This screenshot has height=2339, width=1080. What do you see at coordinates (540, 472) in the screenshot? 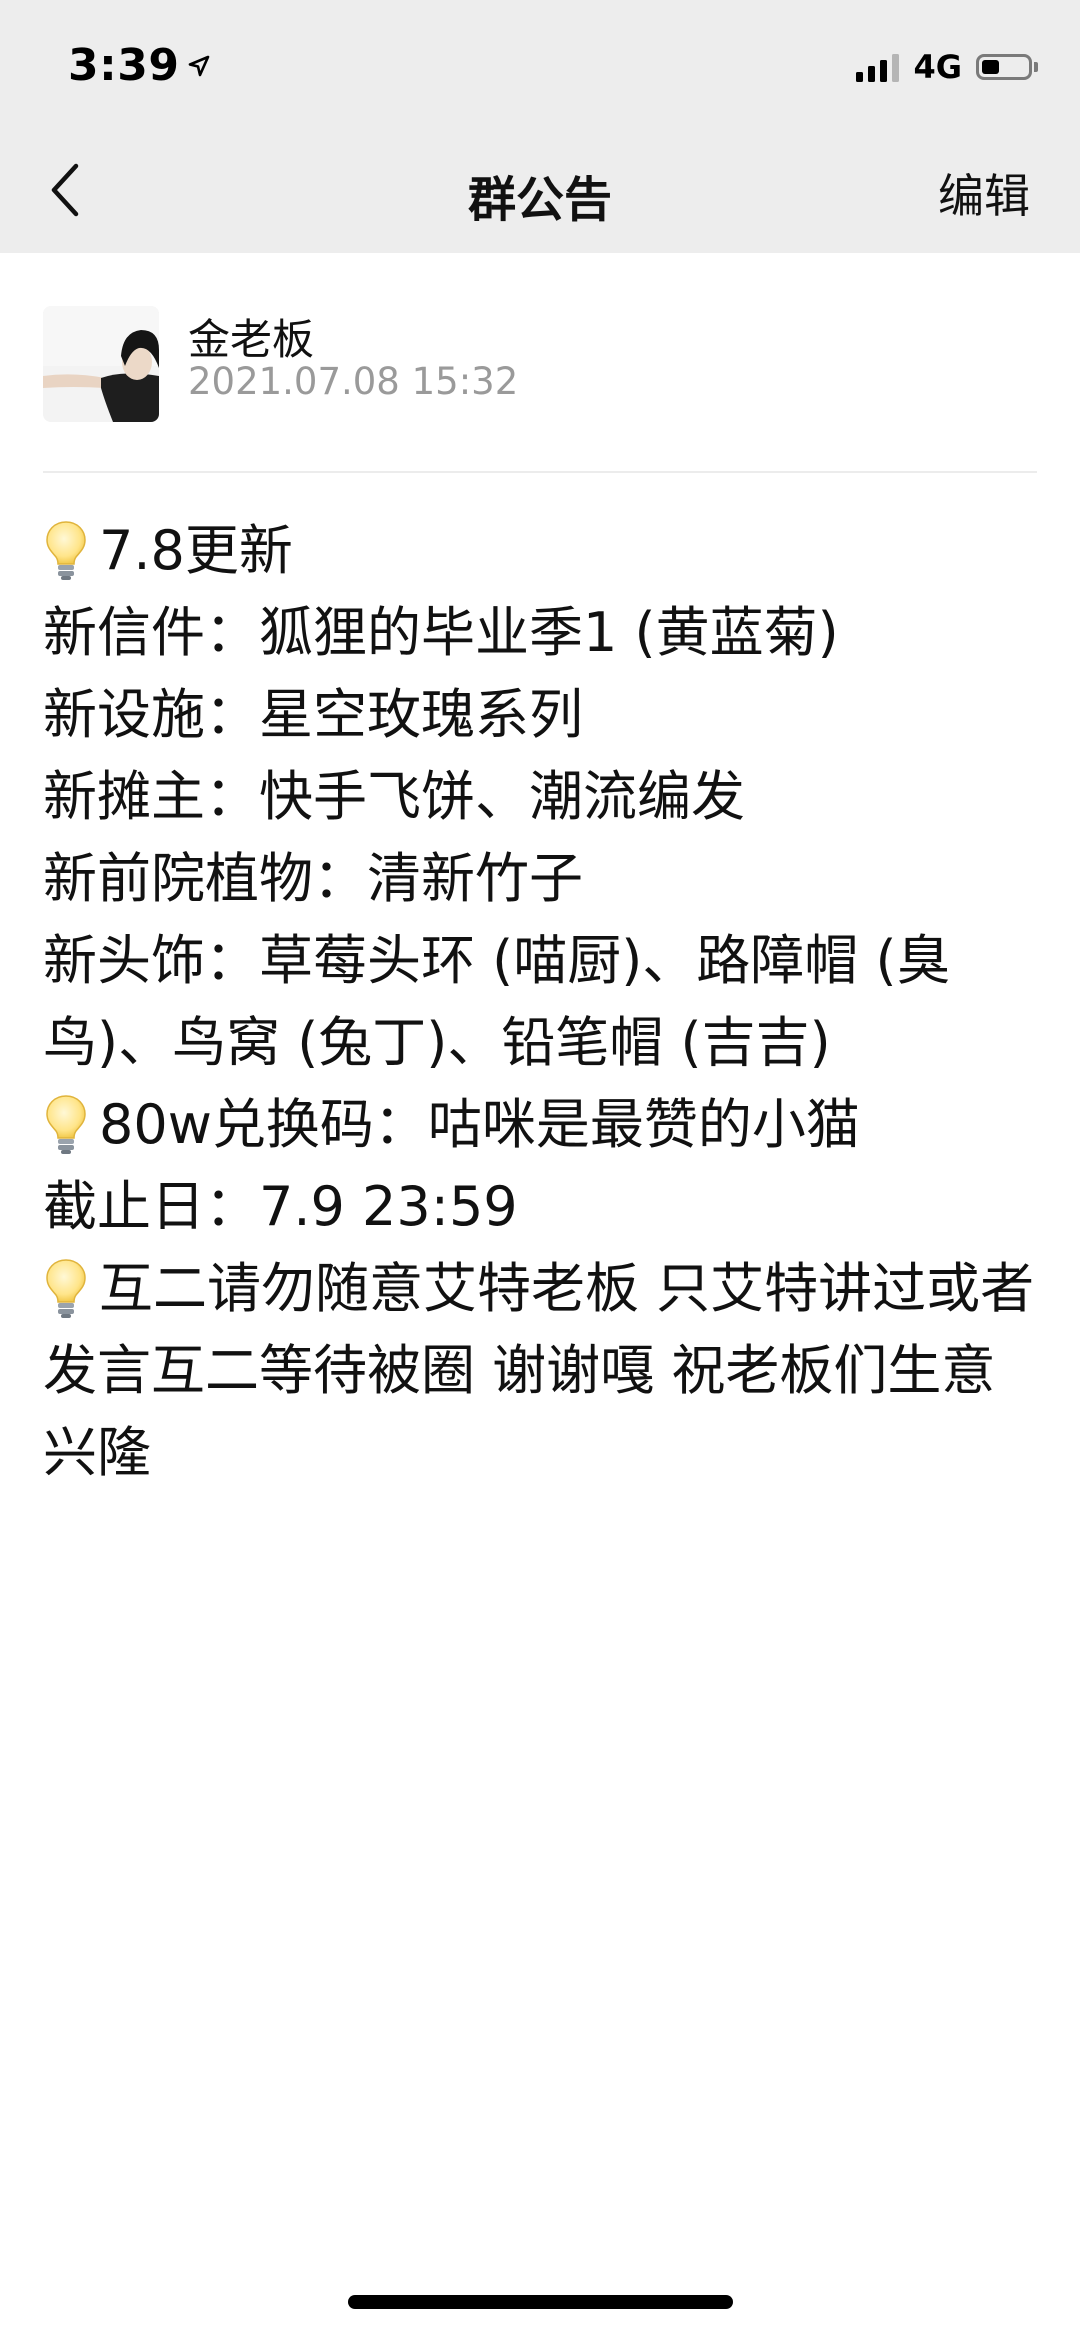
I see `divider` at bounding box center [540, 472].